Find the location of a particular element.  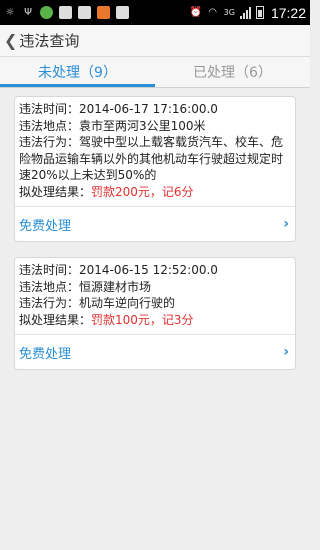

violation-place-value: 恒源建材市场 is located at coordinates (115, 286).